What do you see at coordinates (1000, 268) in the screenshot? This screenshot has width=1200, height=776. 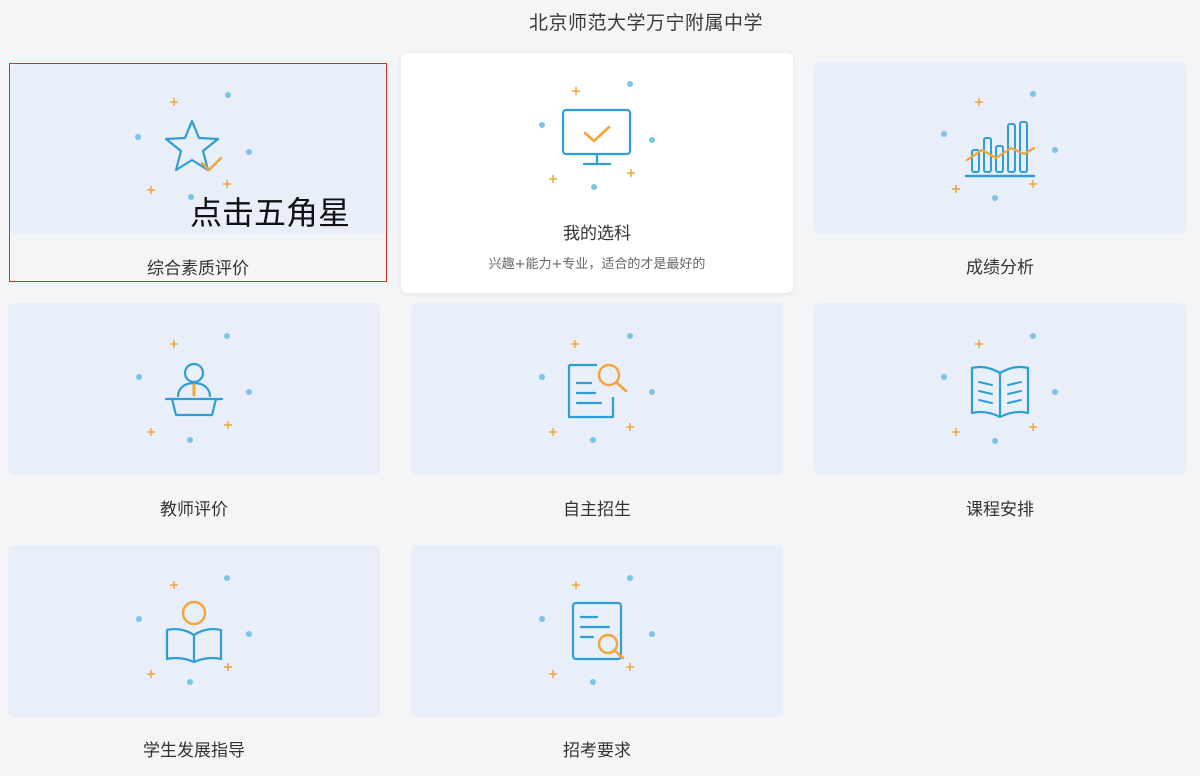 I see `card-label: 成绩分析` at bounding box center [1000, 268].